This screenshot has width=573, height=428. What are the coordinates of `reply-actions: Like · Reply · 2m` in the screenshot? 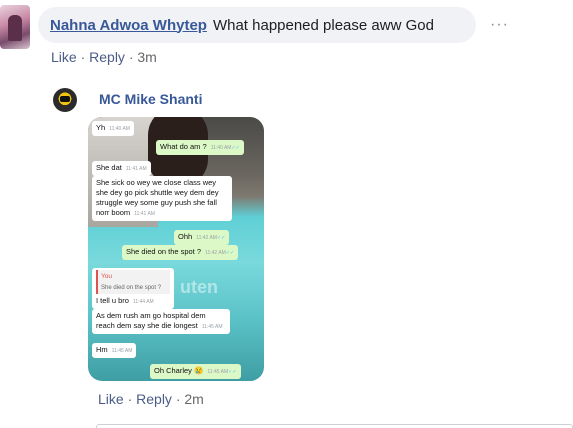 It's located at (151, 399).